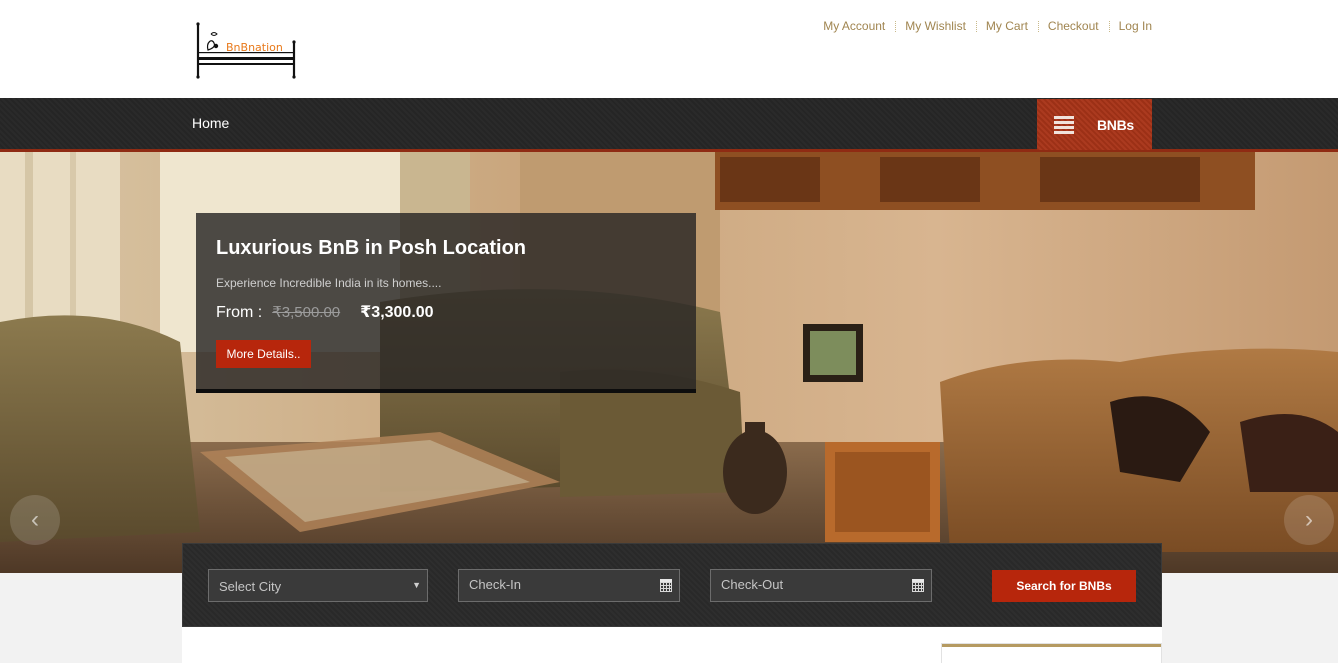 The image size is (1338, 663). What do you see at coordinates (210, 123) in the screenshot?
I see `nav-home-link: Home` at bounding box center [210, 123].